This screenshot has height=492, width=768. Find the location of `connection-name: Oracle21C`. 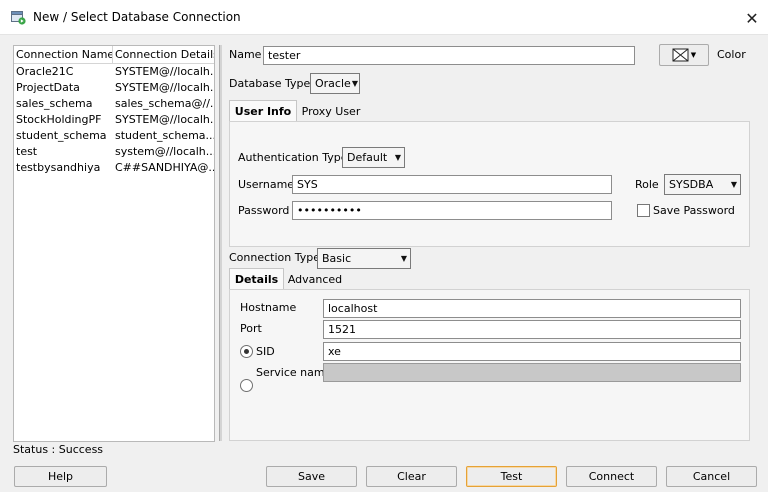

connection-name: Oracle21C is located at coordinates (45, 71).